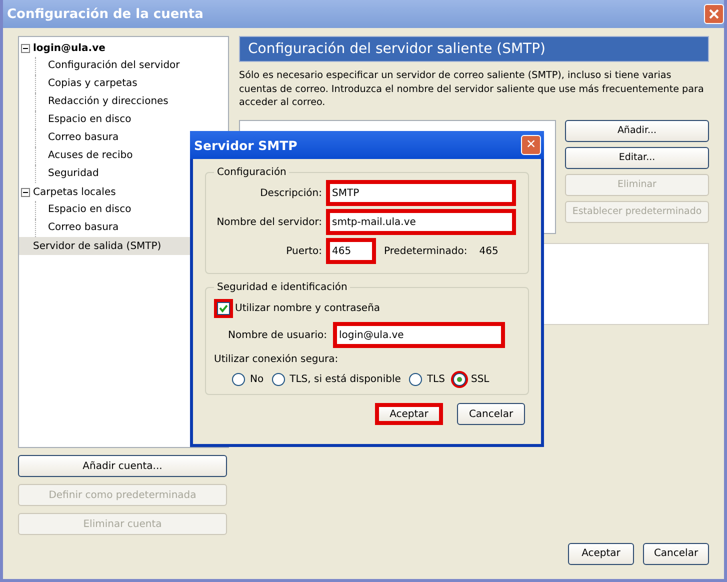 The image size is (727, 582). I want to click on tree-item: Copias y carpetas, so click(131, 84).